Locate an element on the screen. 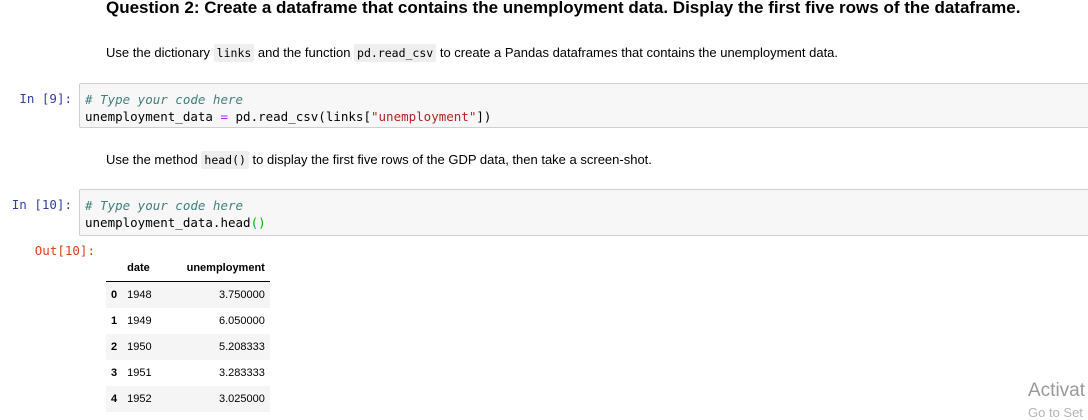  column-header-date: date is located at coordinates (152, 268).